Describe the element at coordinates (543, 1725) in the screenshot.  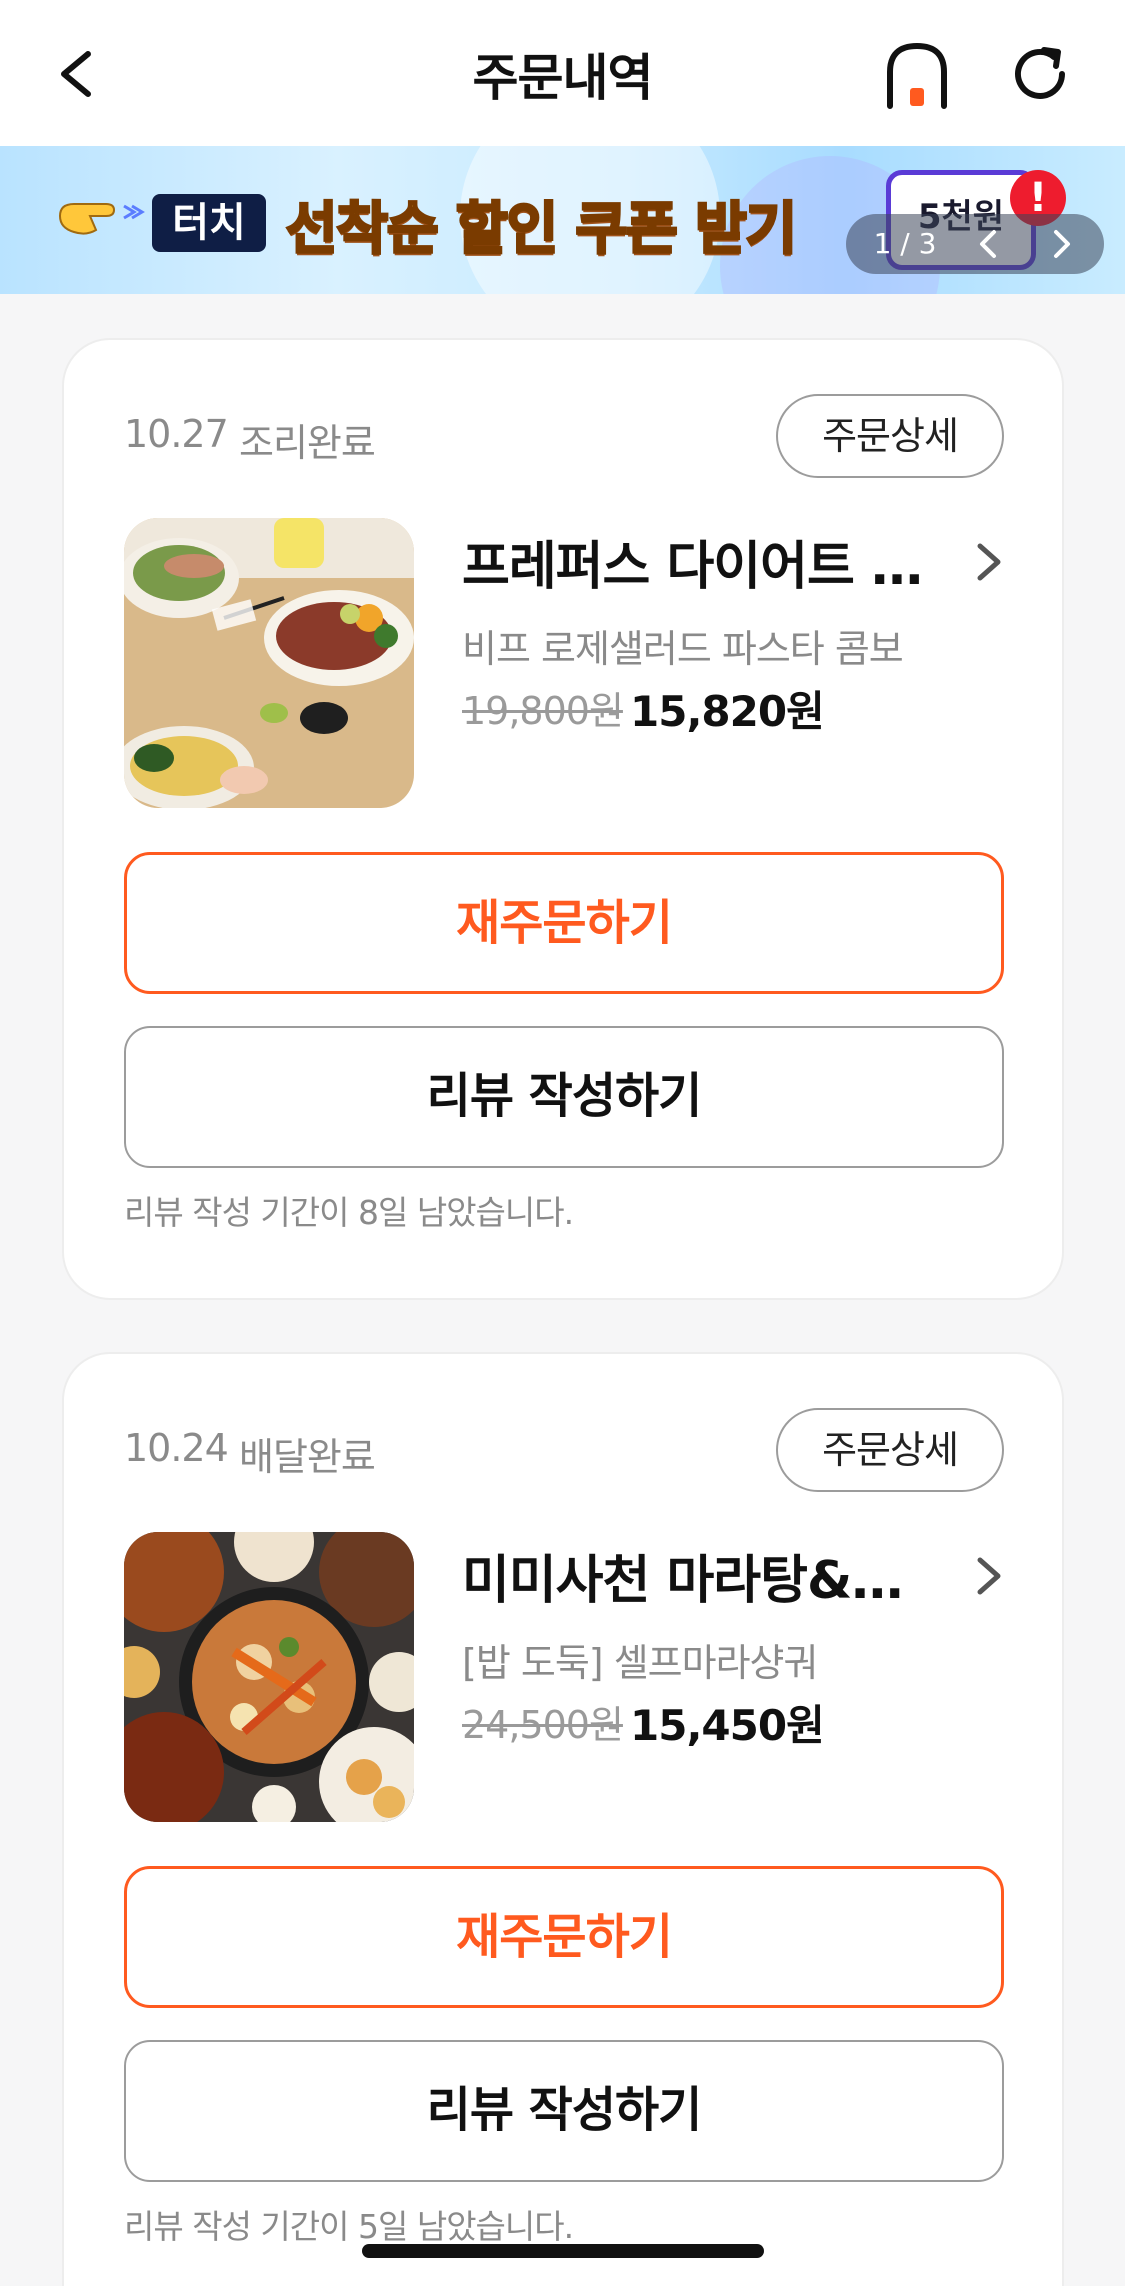
I see `original-price: 24,500원` at that location.